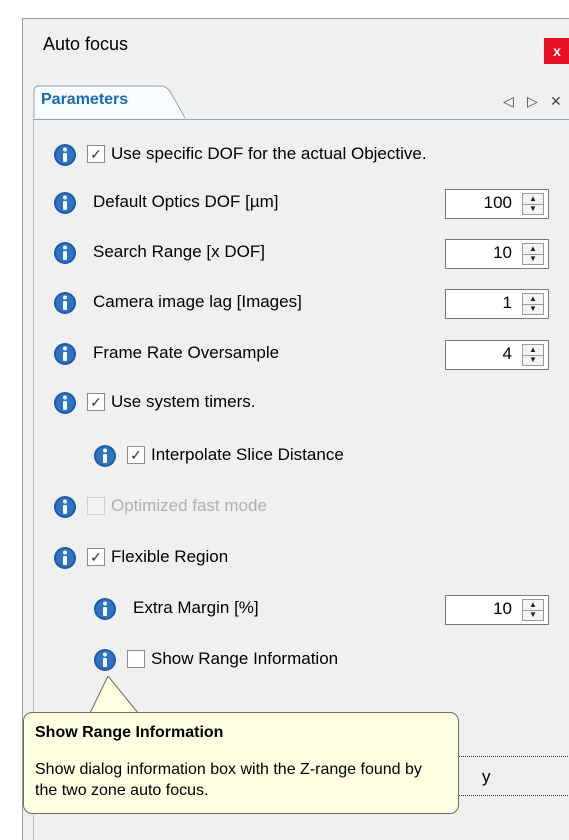  What do you see at coordinates (129, 732) in the screenshot?
I see `tooltip-title: Show Range Information` at bounding box center [129, 732].